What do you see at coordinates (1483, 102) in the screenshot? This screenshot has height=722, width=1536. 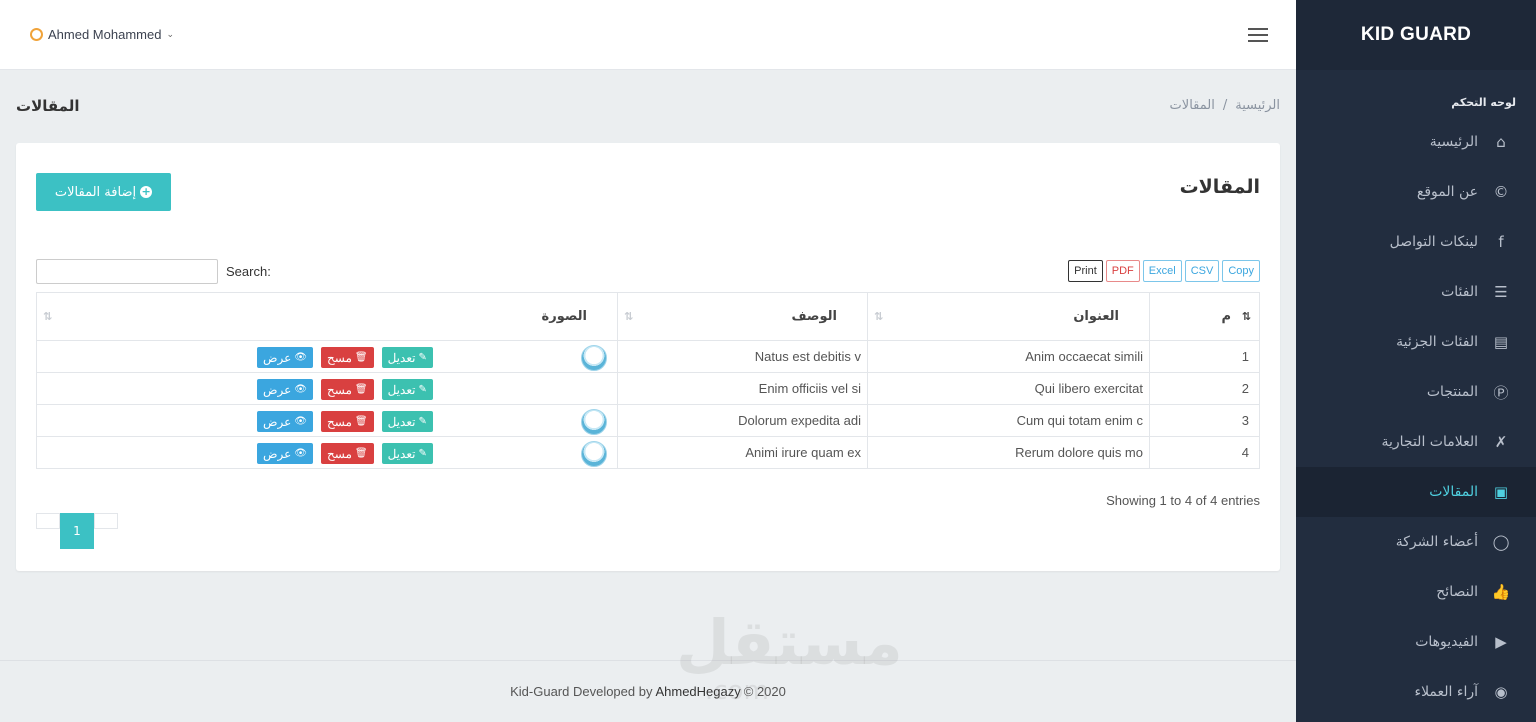 I see `sidebar-section-title: لوحه التحكم` at bounding box center [1483, 102].